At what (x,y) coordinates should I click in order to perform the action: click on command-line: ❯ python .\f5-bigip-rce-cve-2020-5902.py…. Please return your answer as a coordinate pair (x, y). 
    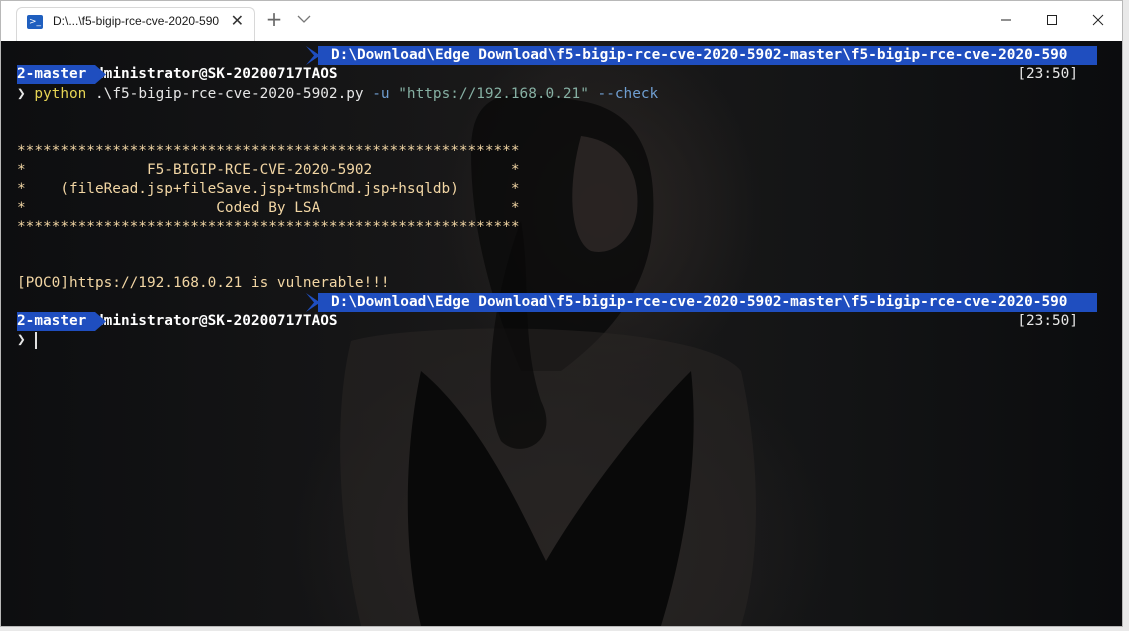
    Looking at the image, I should click on (337, 94).